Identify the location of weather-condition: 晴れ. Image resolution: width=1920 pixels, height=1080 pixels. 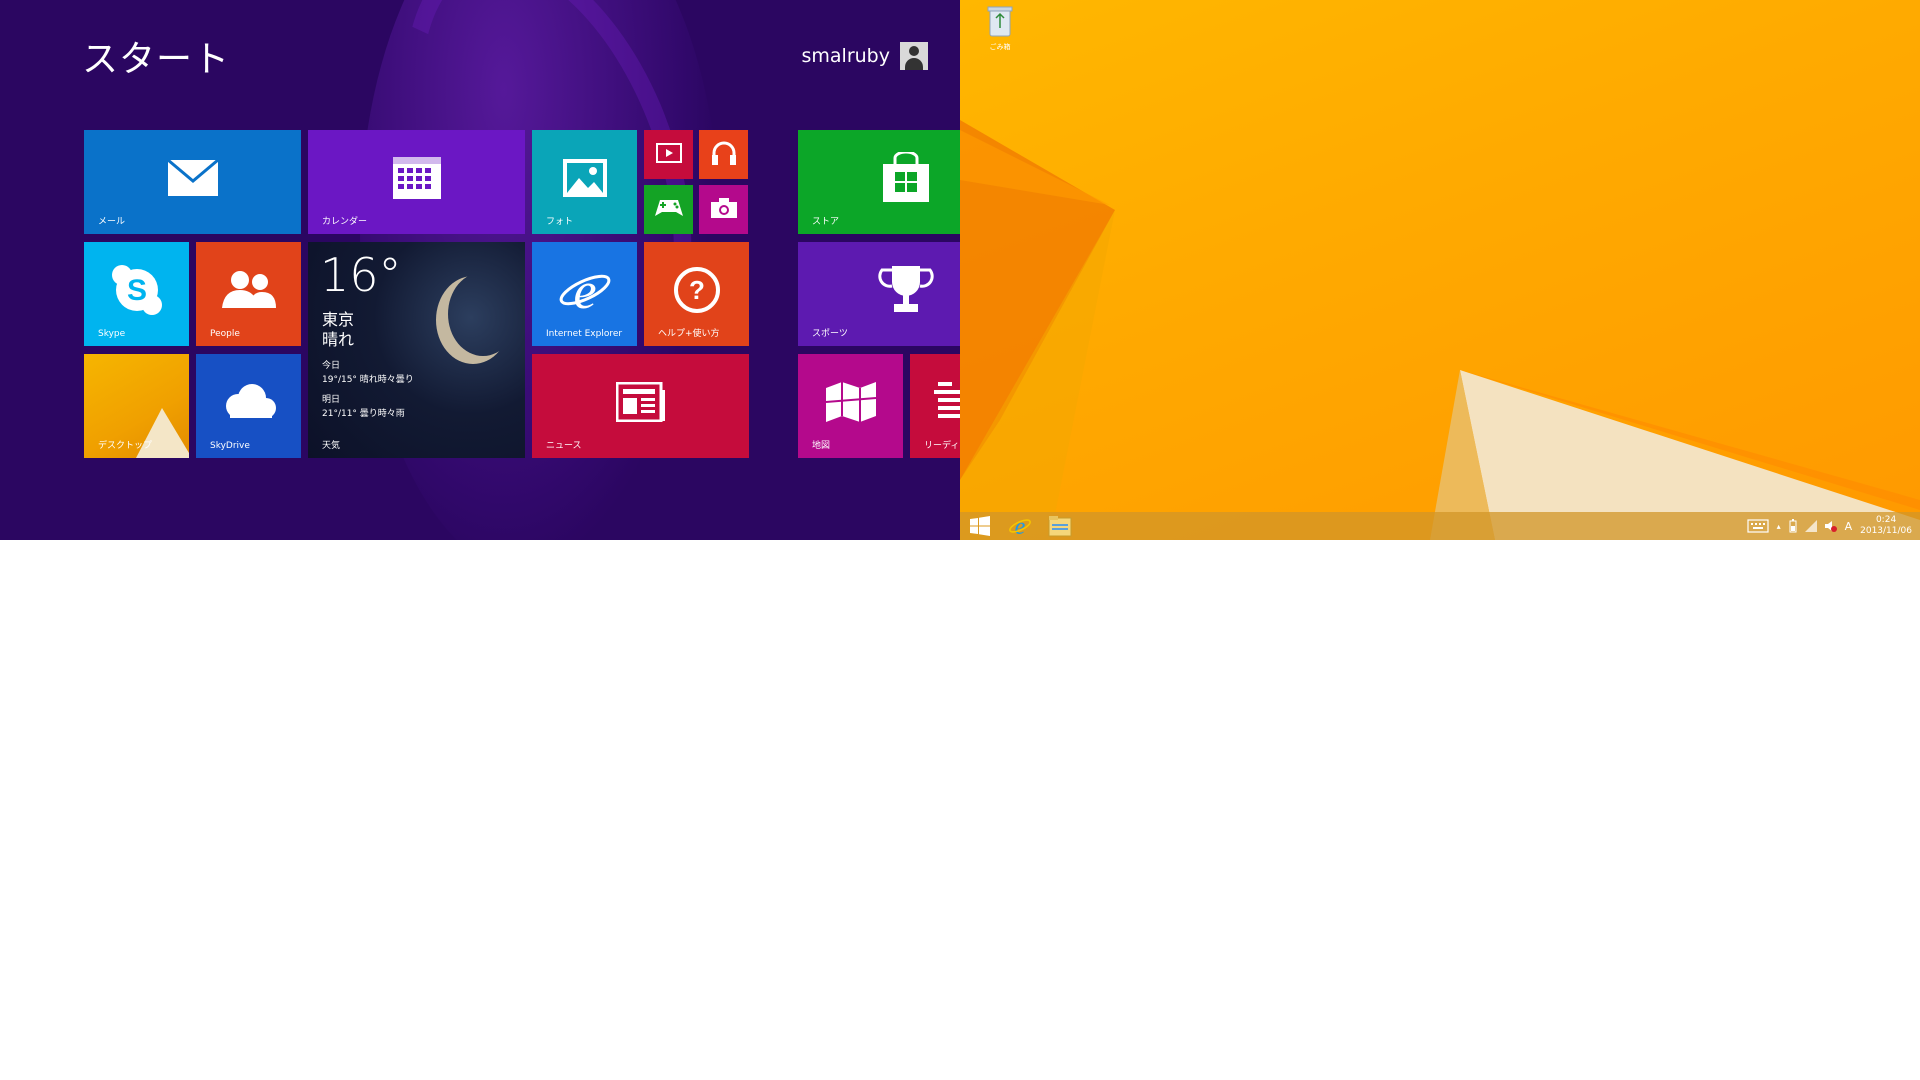
(338, 339).